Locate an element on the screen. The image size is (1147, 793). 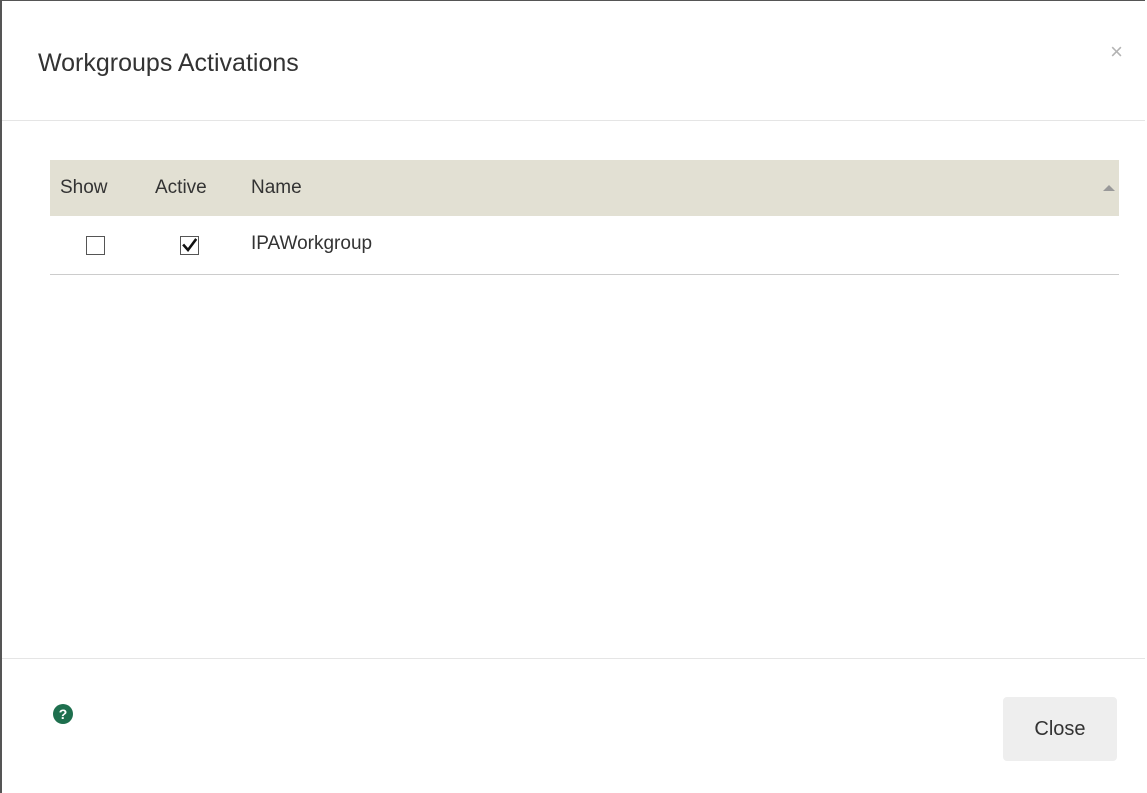
show-checkbox is located at coordinates (95, 245).